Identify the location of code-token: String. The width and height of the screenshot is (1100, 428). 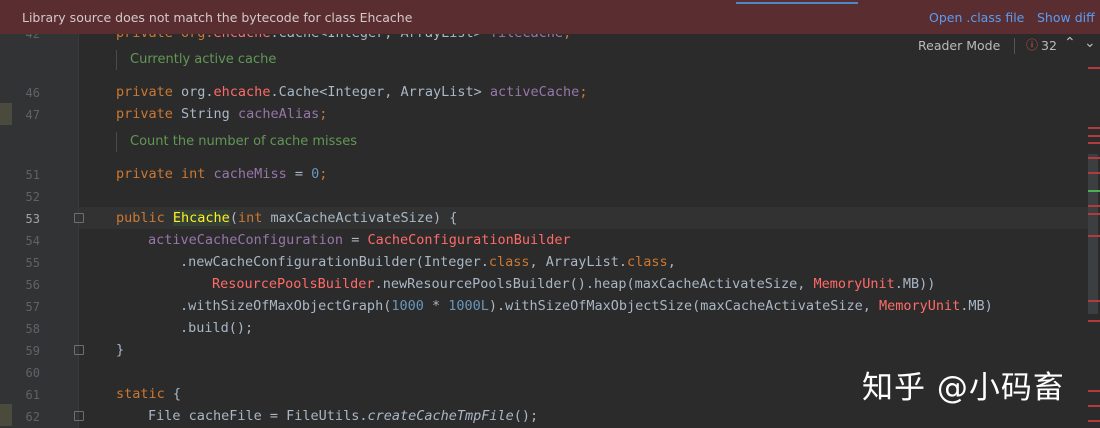
(209, 114).